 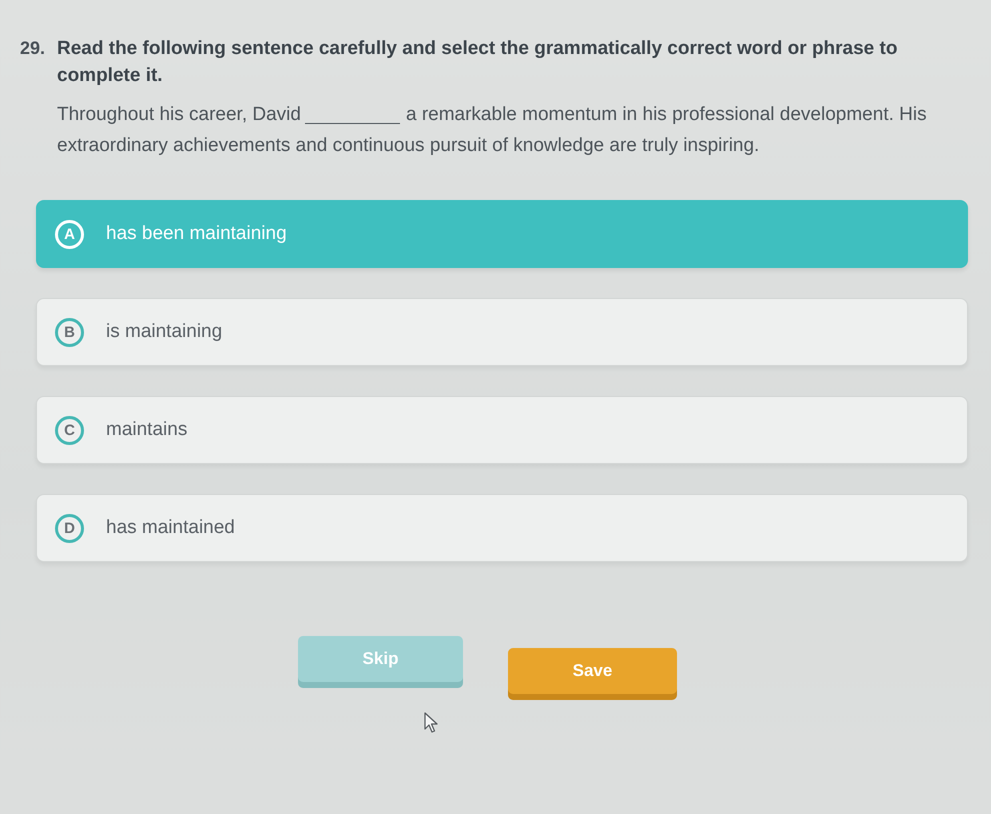 I want to click on question-number: 29., so click(x=33, y=48).